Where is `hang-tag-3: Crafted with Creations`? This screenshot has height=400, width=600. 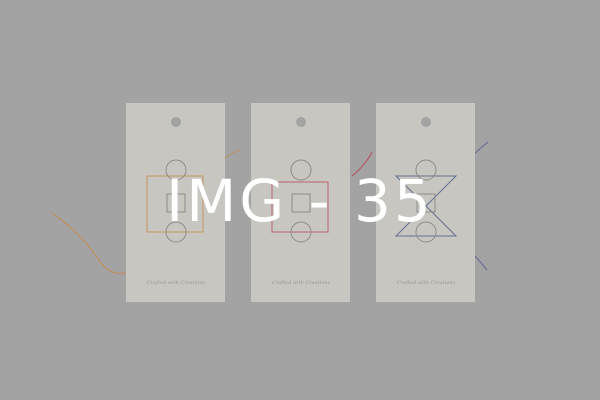 hang-tag-3: Crafted with Creations is located at coordinates (425, 202).